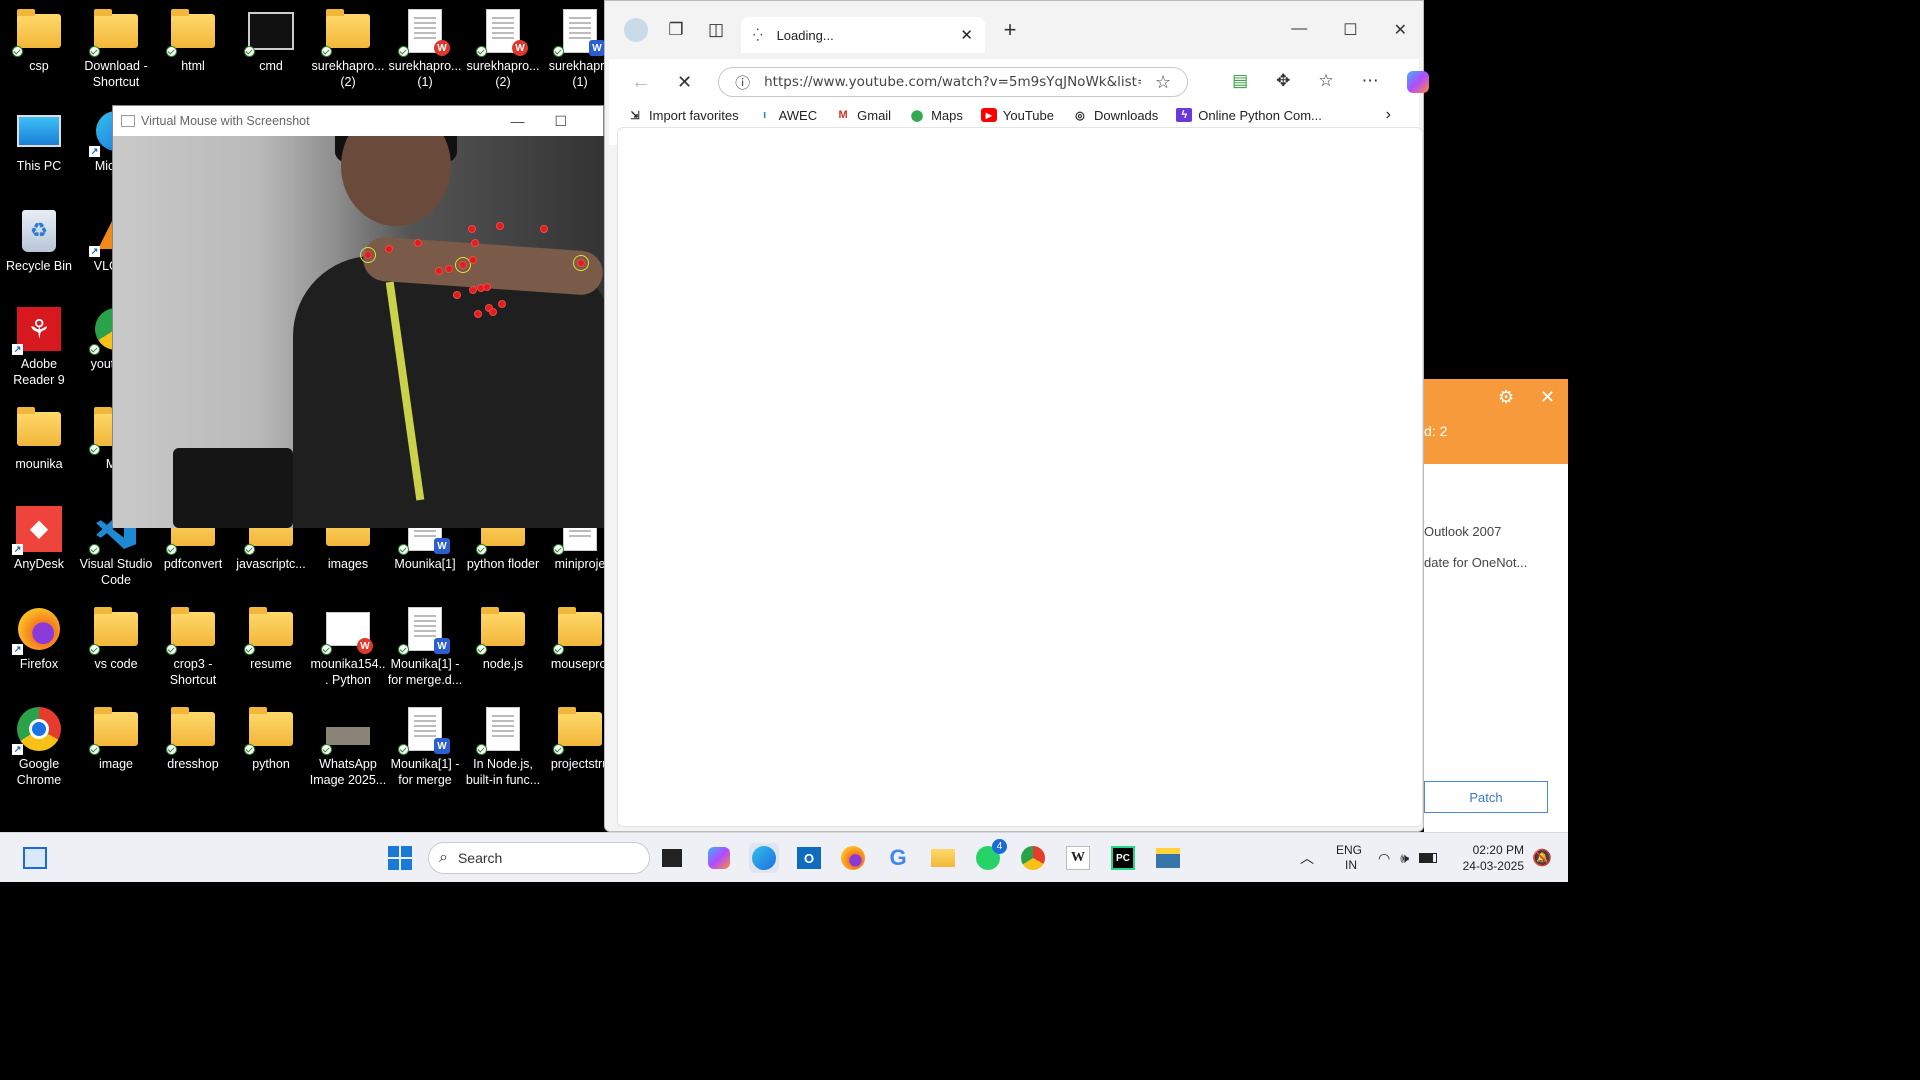 This screenshot has height=1080, width=1920. What do you see at coordinates (35, 858) in the screenshot?
I see `widgets-icon` at bounding box center [35, 858].